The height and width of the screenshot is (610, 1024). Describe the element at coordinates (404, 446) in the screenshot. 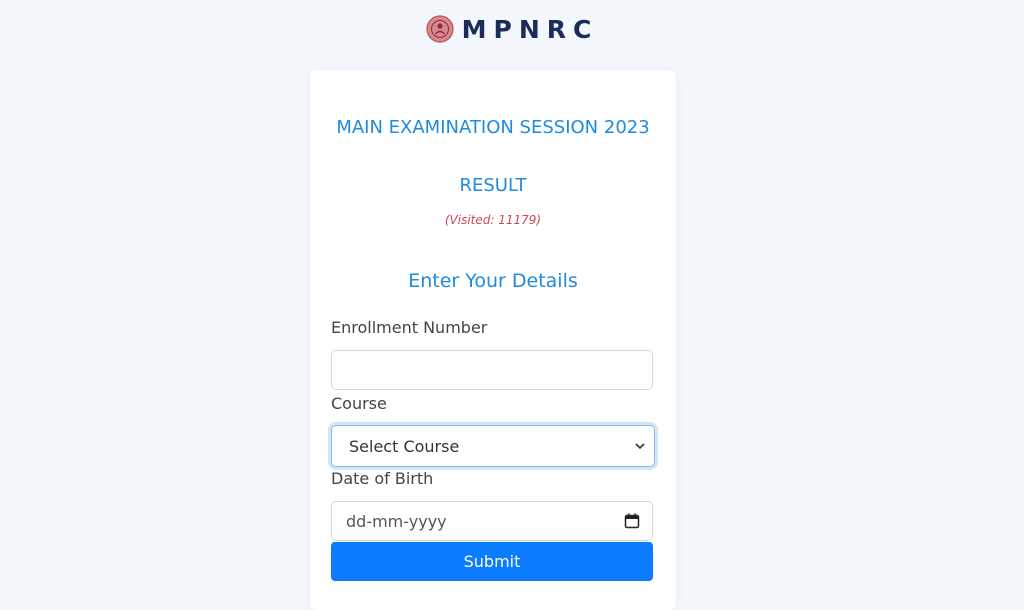

I see `course-selected-value: Select Course` at that location.